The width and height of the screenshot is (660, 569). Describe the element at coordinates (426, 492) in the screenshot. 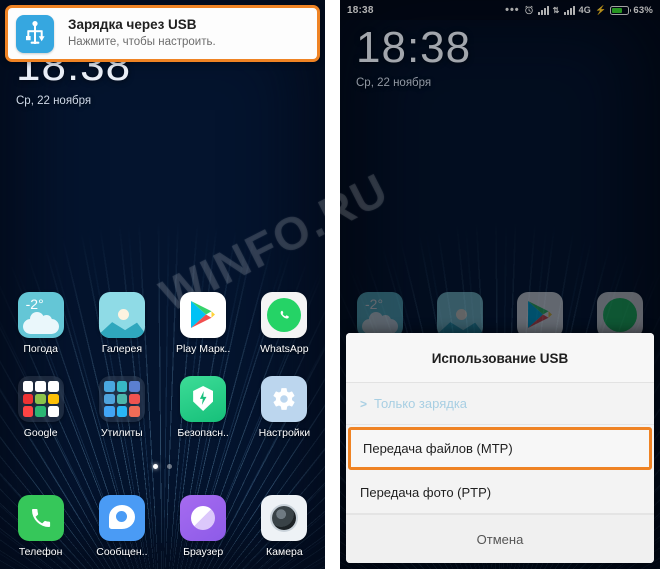

I see `dialog-option-label: Передача фото (PTP)` at that location.